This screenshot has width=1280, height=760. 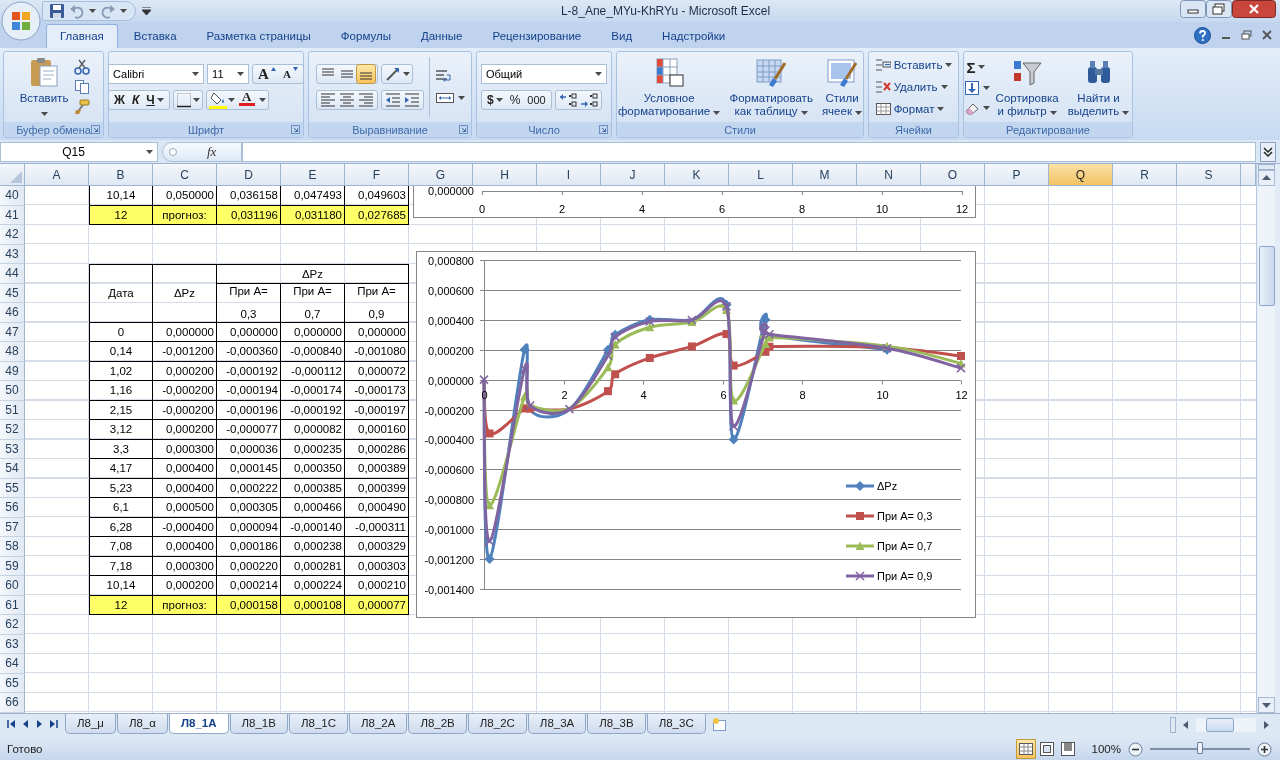 I want to click on axis-tick-label: 0,000400, so click(x=451, y=320).